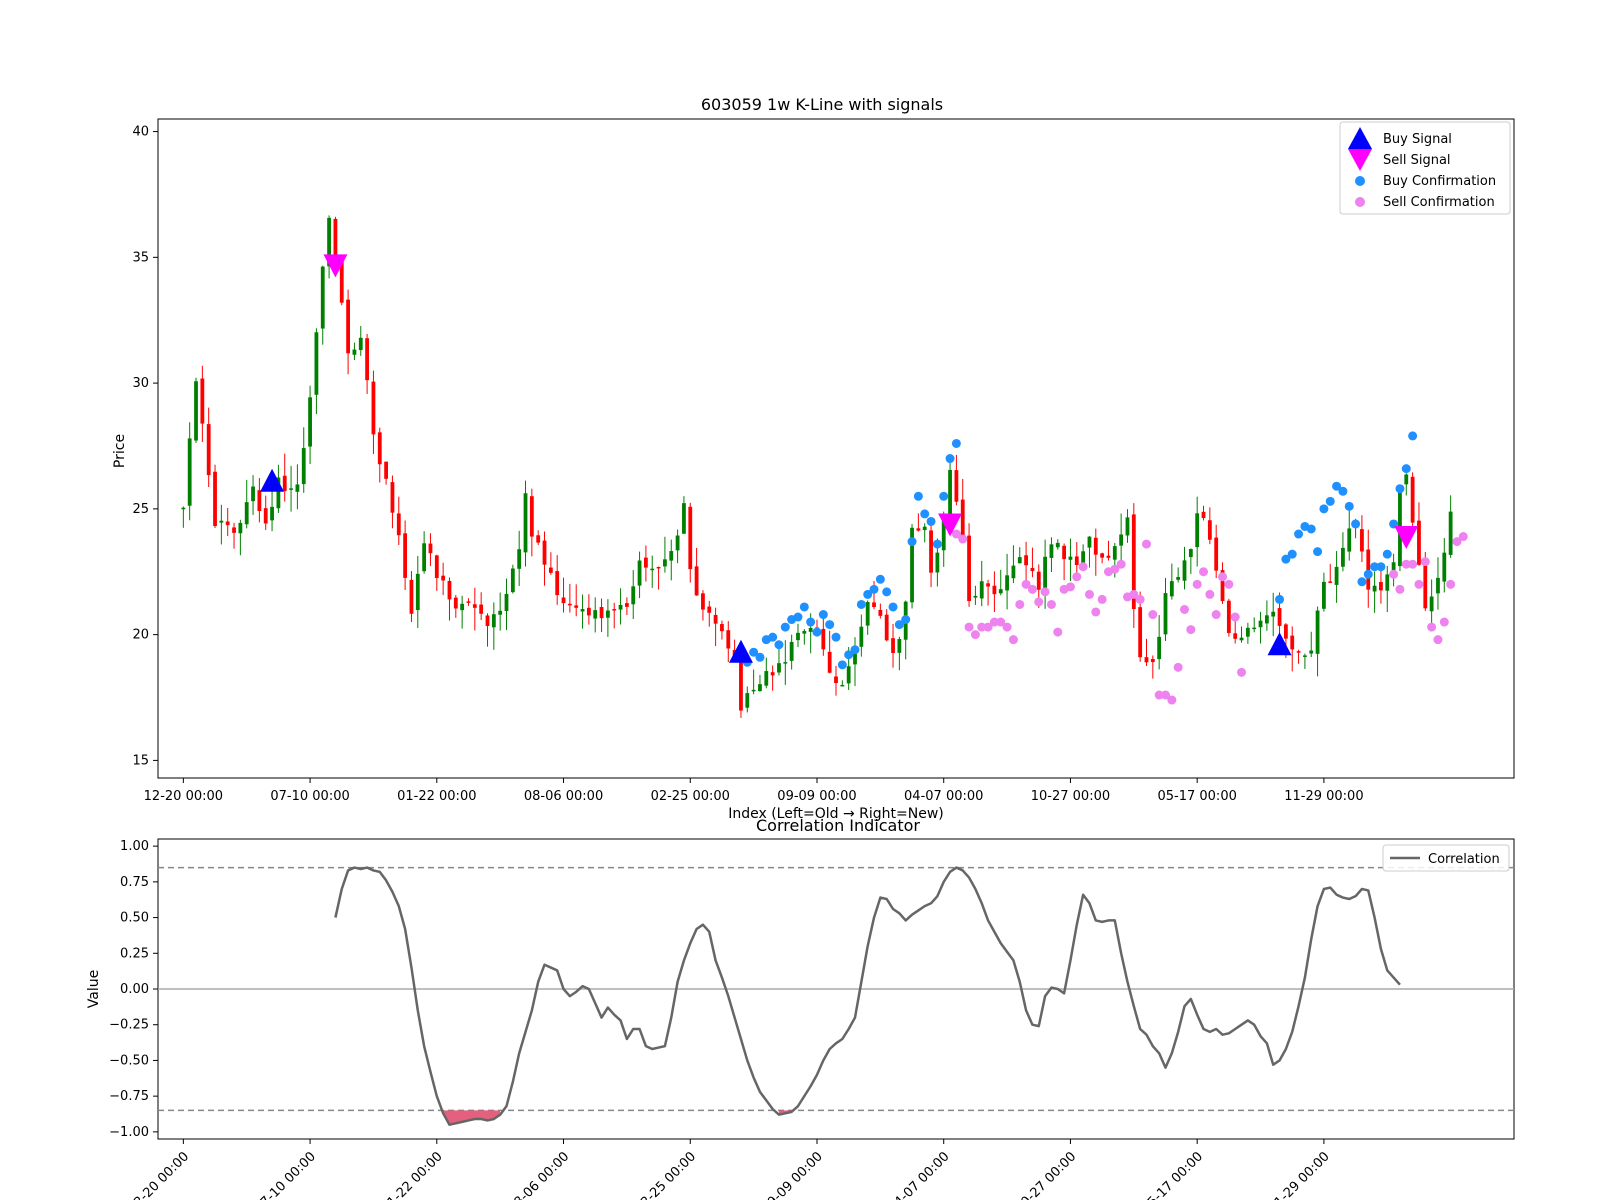 The width and height of the screenshot is (1600, 1200). What do you see at coordinates (563, 796) in the screenshot?
I see `kline-x-tick-label: 08-06 00:00` at bounding box center [563, 796].